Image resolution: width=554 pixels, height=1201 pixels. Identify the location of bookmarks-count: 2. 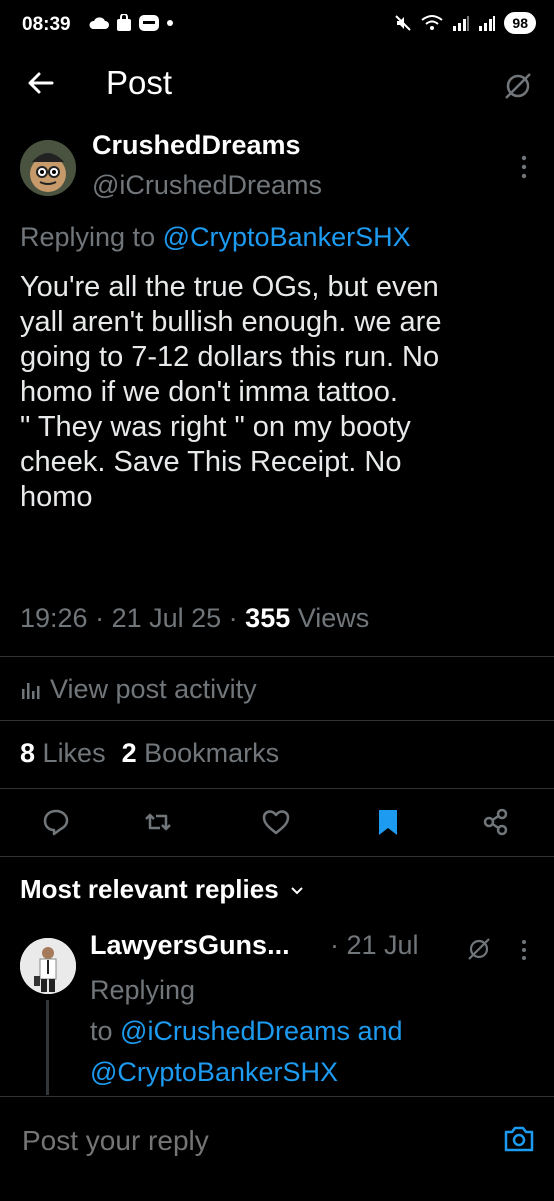
(129, 753).